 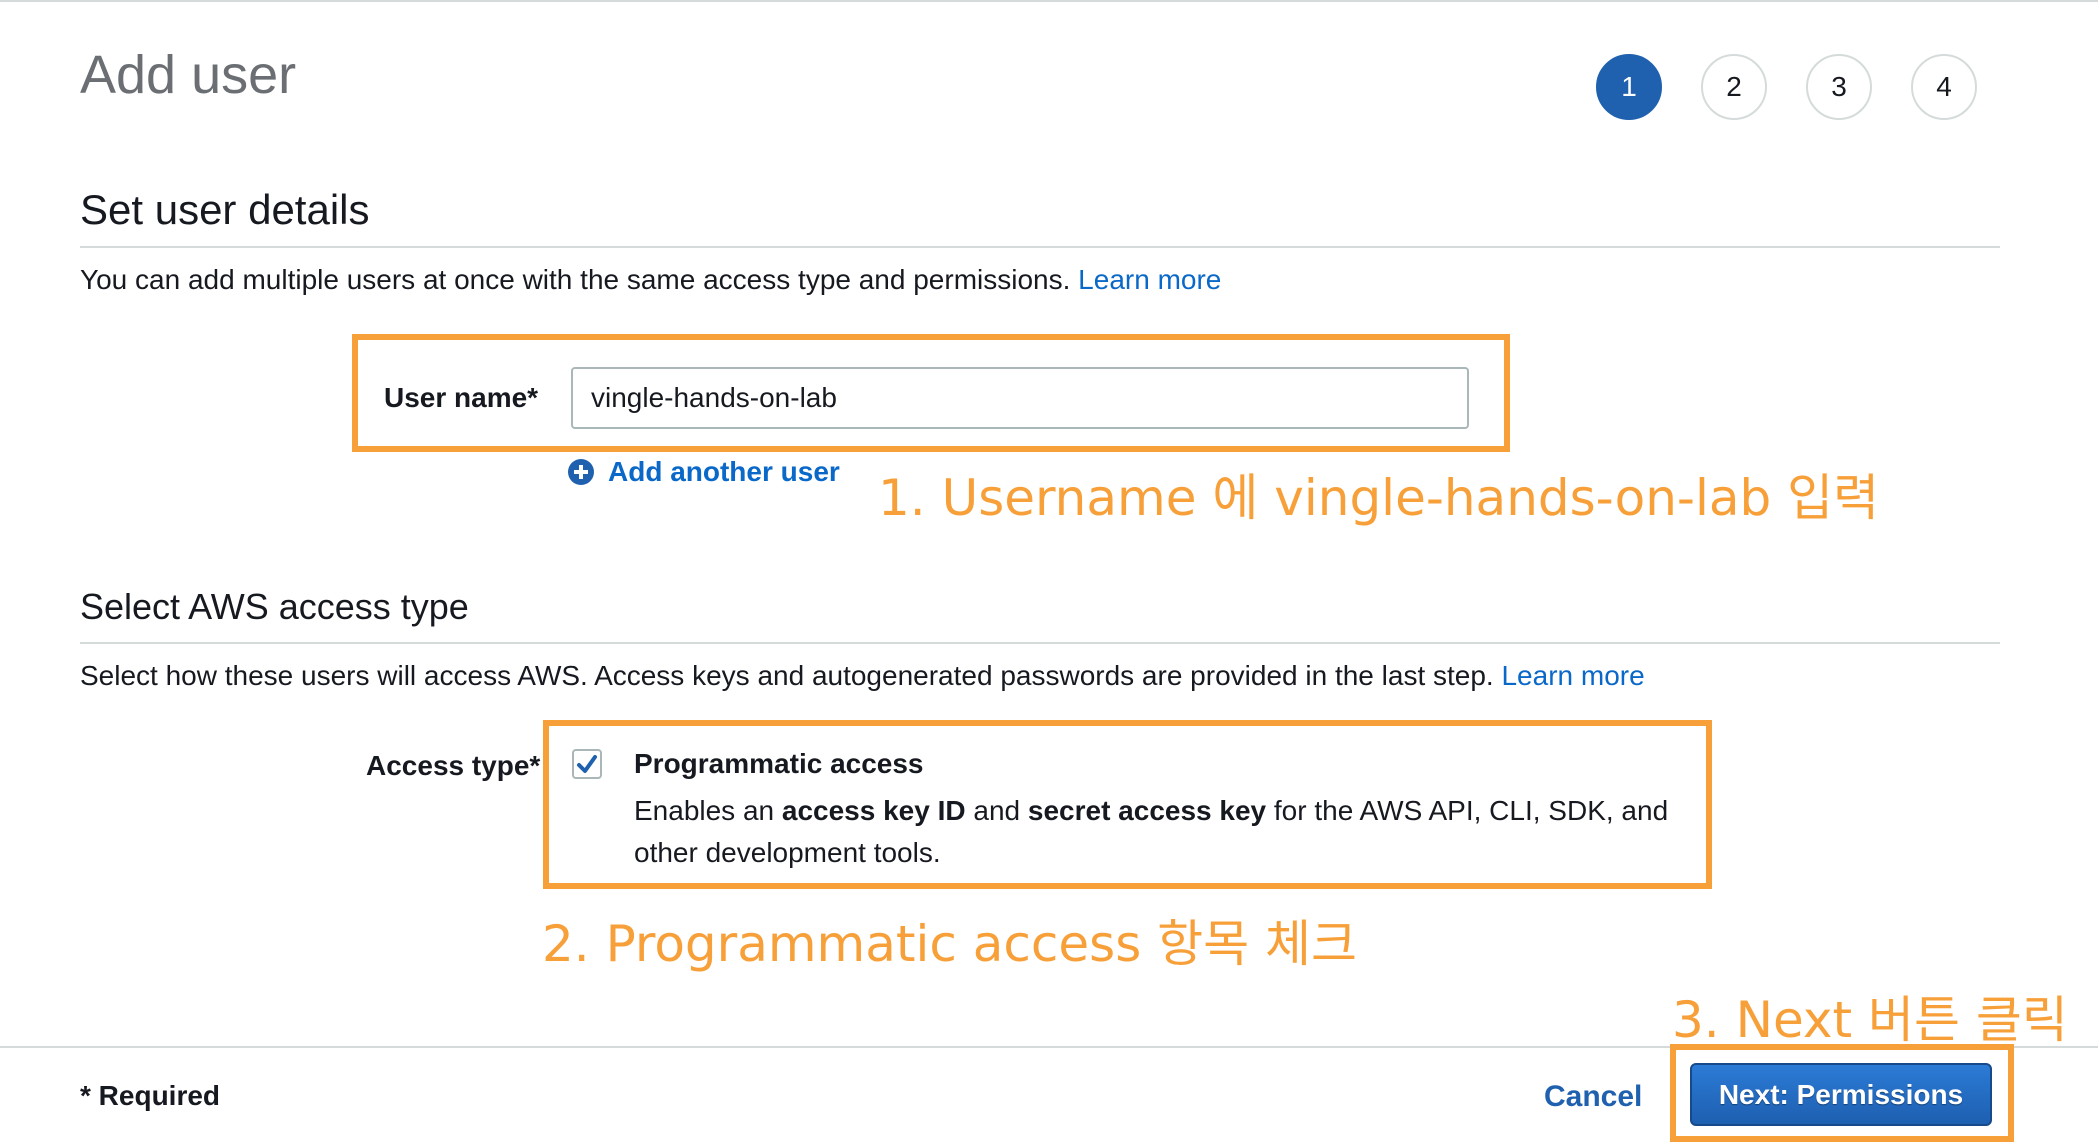 What do you see at coordinates (873, 810) in the screenshot?
I see `desc-access-key-id: access key ID` at bounding box center [873, 810].